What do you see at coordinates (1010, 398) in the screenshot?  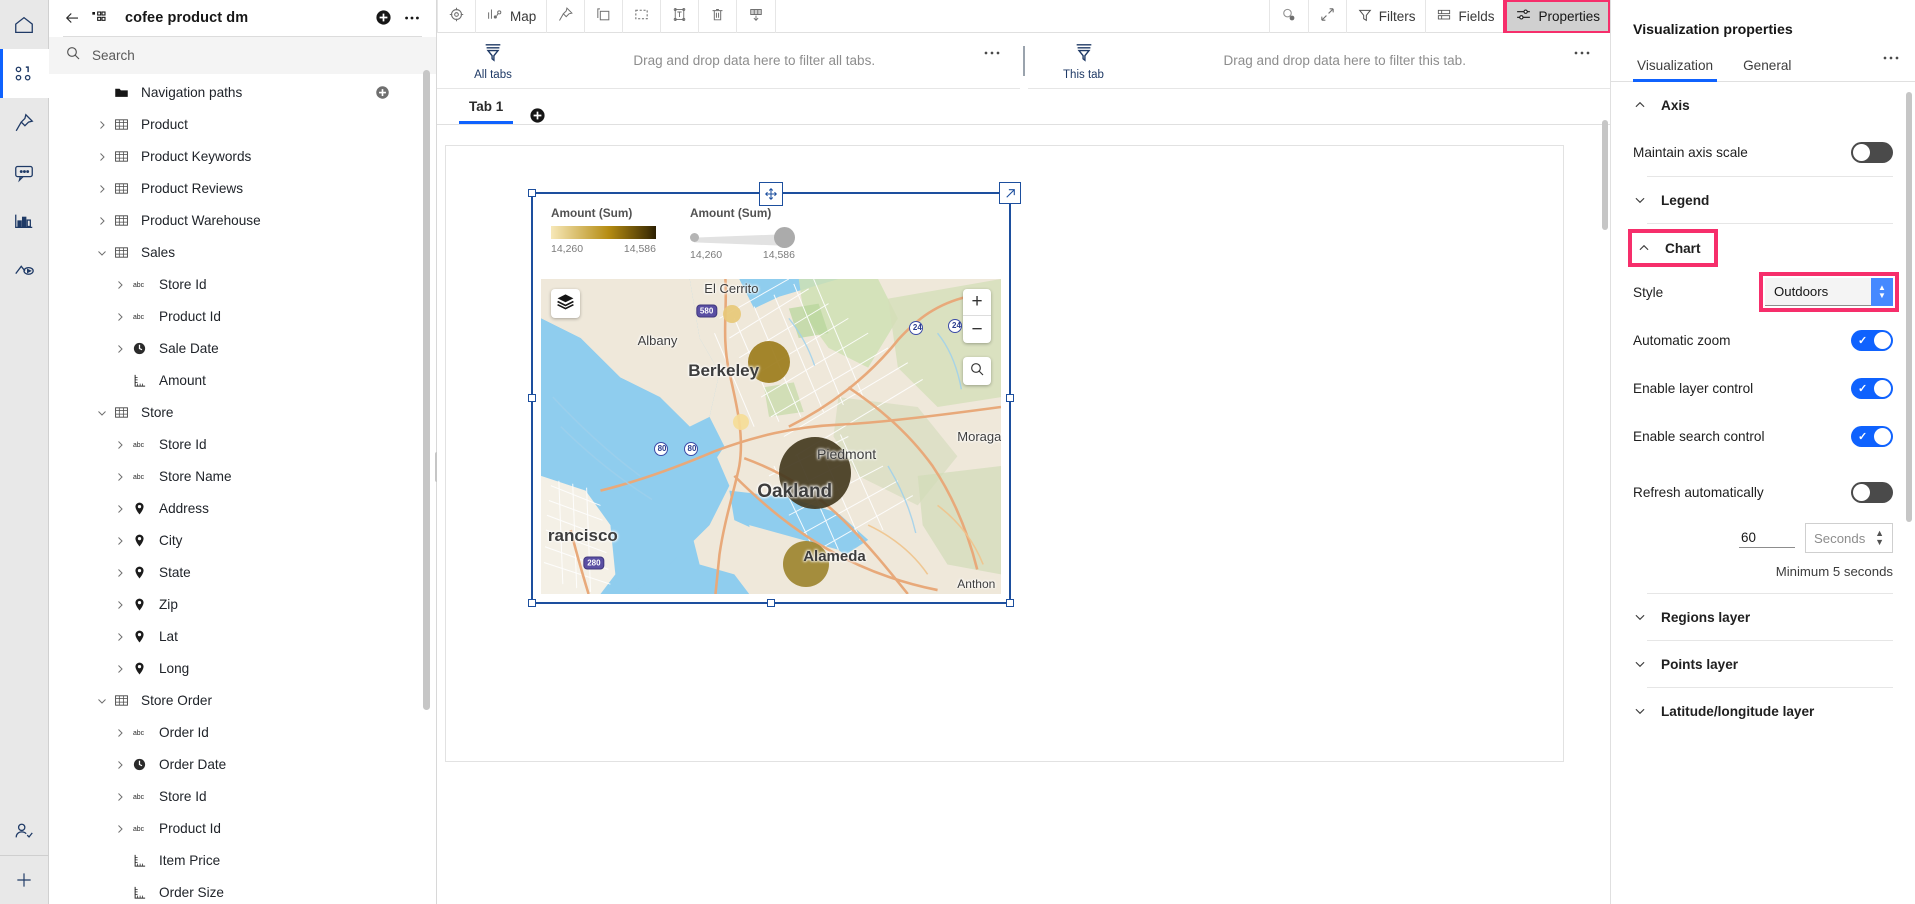 I see `resize-handle-right` at bounding box center [1010, 398].